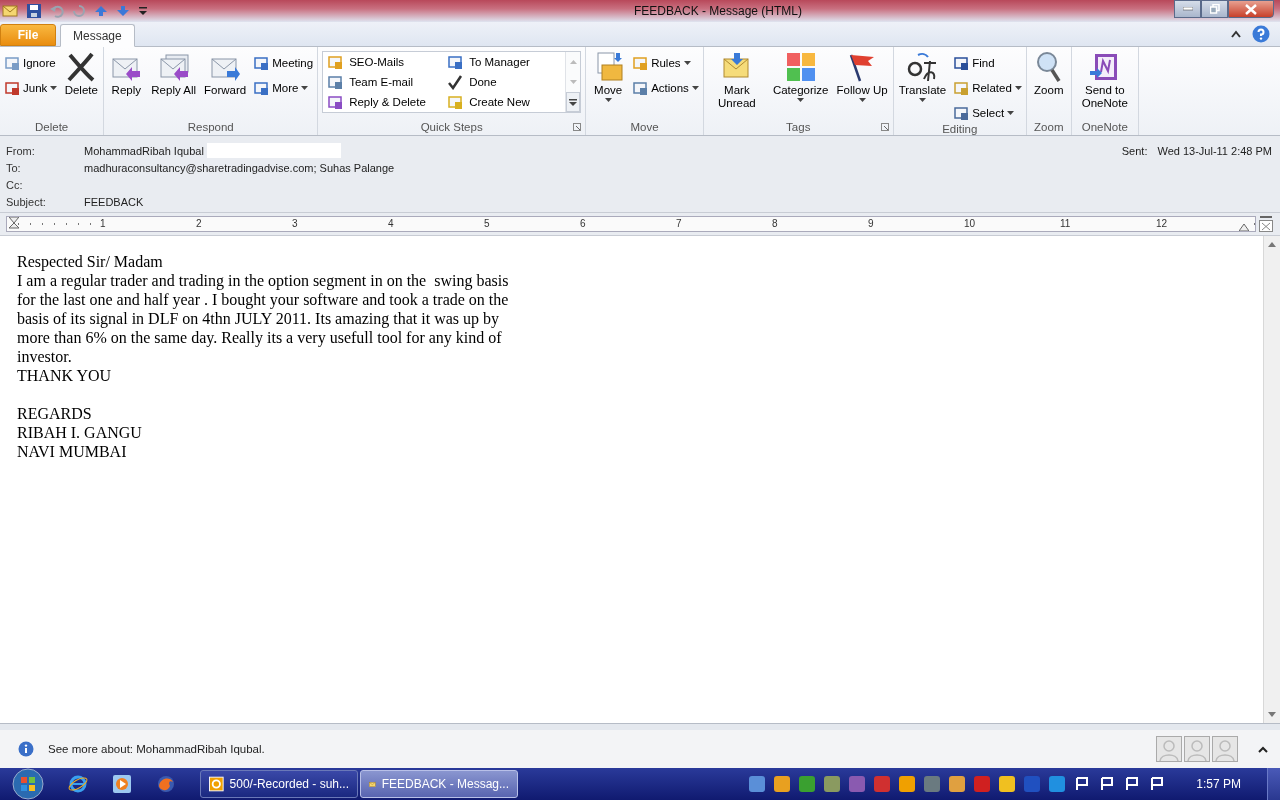 This screenshot has height=800, width=1280. Describe the element at coordinates (987, 63) in the screenshot. I see `ribbon-button: Find` at that location.